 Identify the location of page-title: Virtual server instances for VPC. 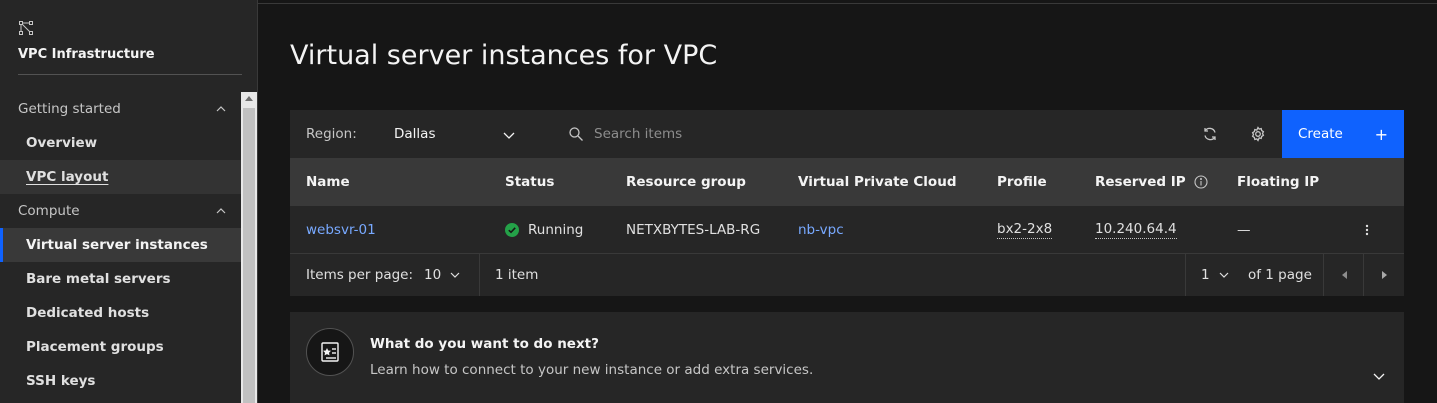
(504, 55).